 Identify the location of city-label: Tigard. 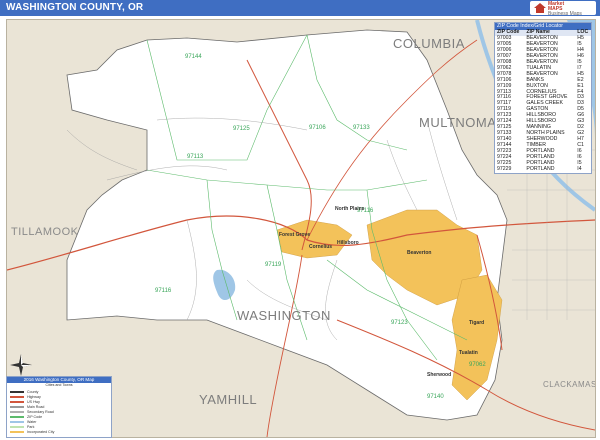
(477, 323).